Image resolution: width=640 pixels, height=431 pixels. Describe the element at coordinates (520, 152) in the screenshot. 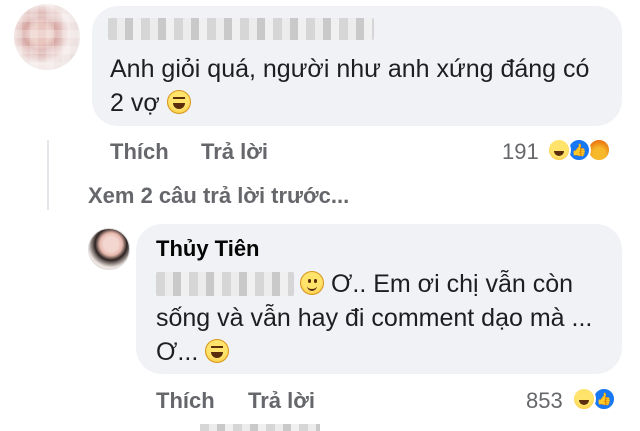

I see `reaction-count: 191` at that location.